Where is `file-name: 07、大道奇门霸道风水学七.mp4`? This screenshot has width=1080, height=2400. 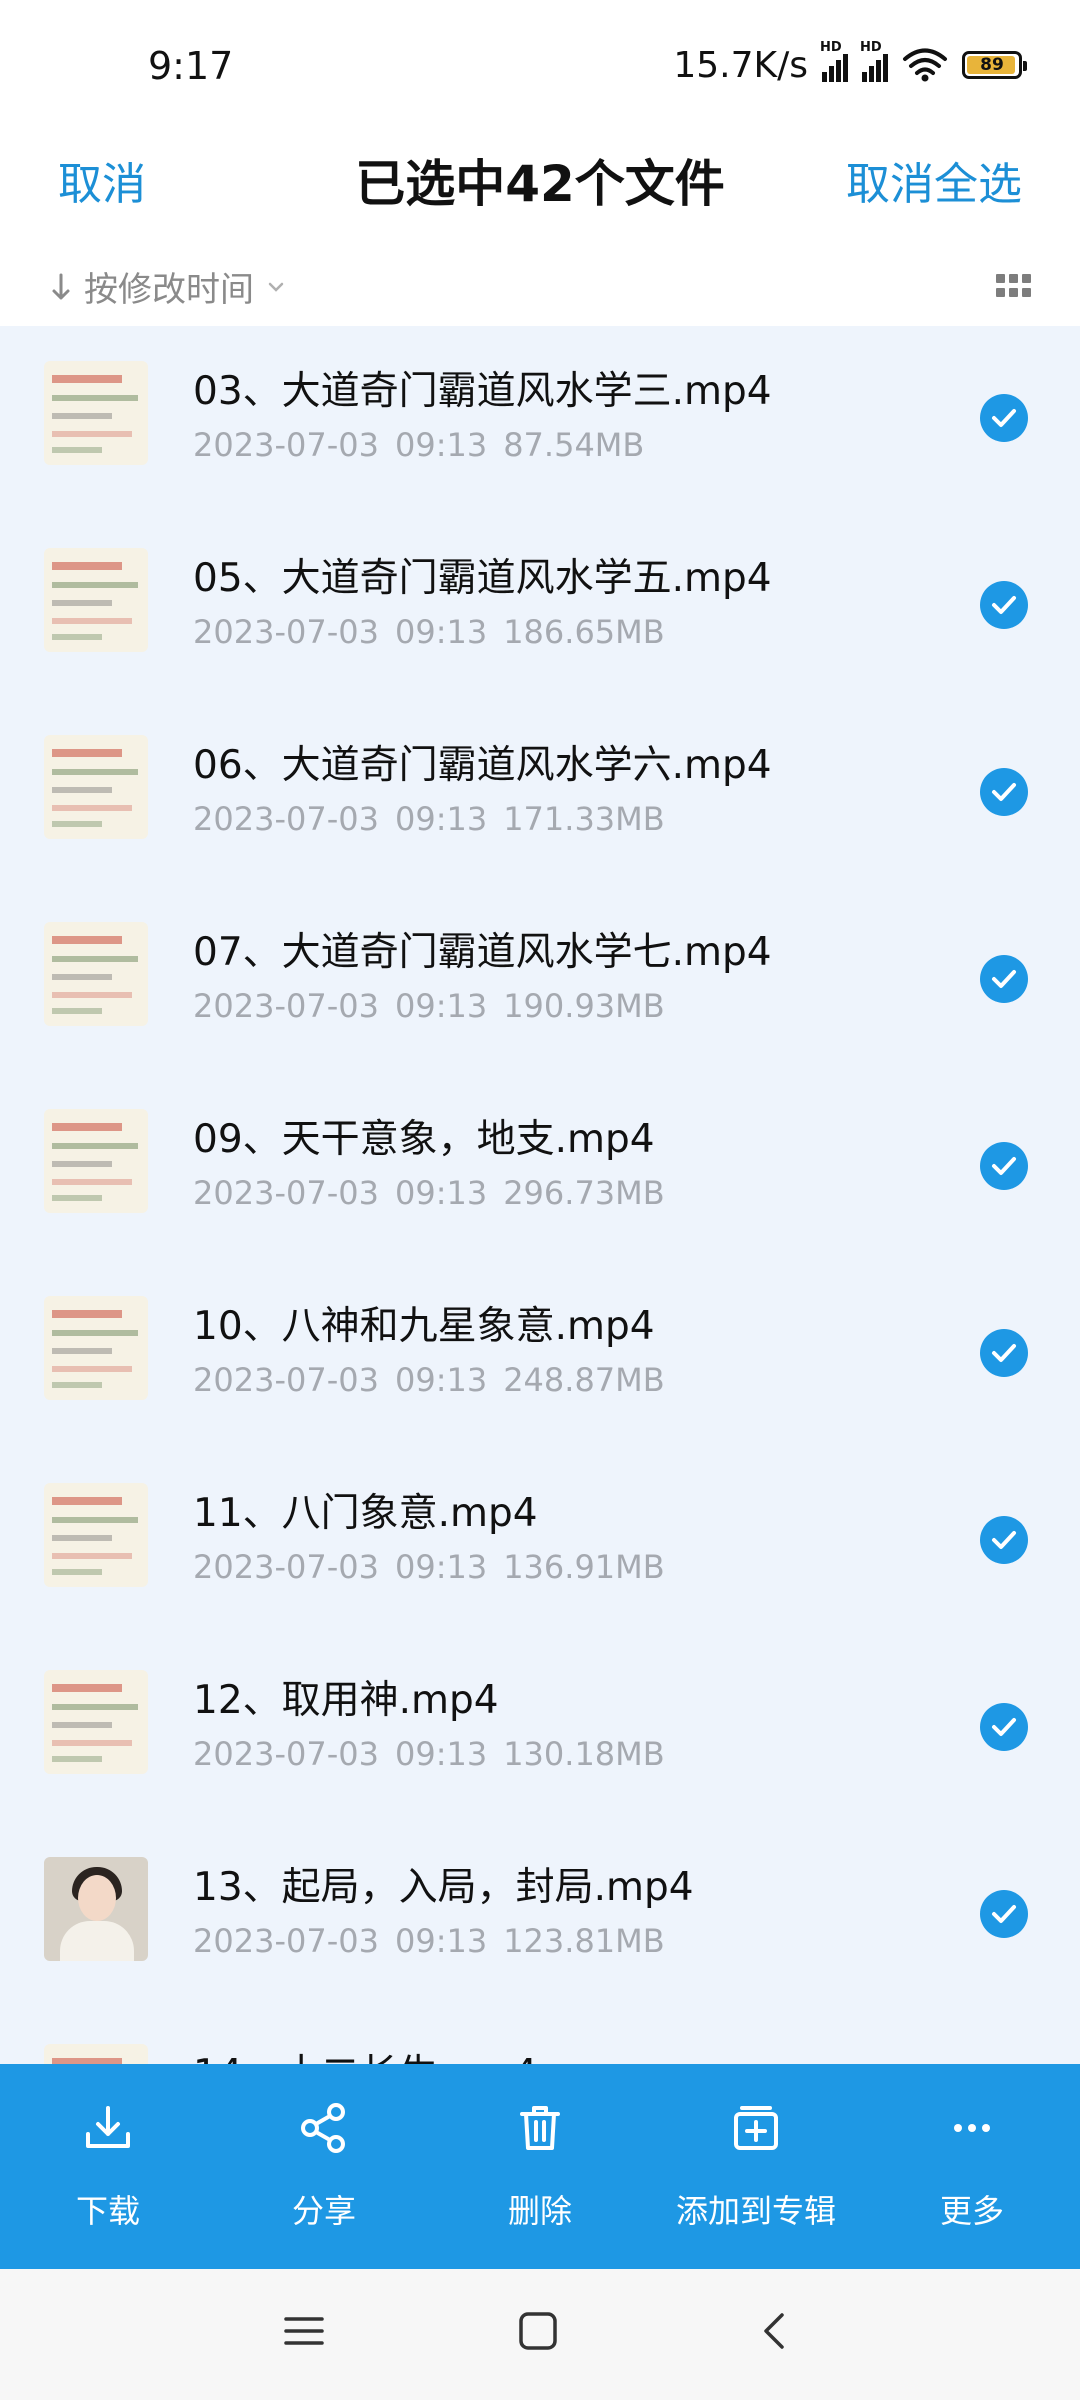 file-name: 07、大道奇门霸道风水学七.mp4 is located at coordinates (482, 952).